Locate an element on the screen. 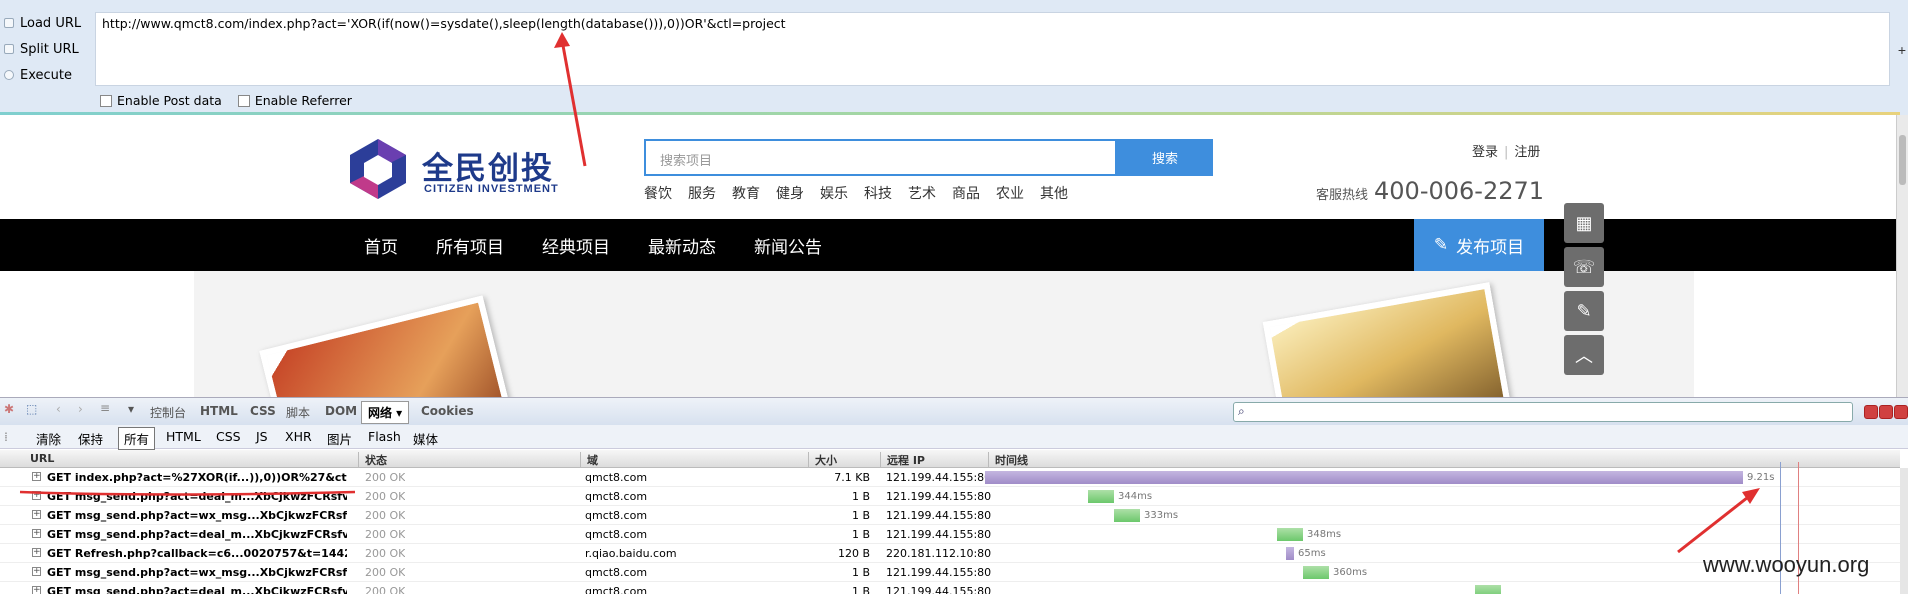  minimize-icon is located at coordinates (1871, 412).